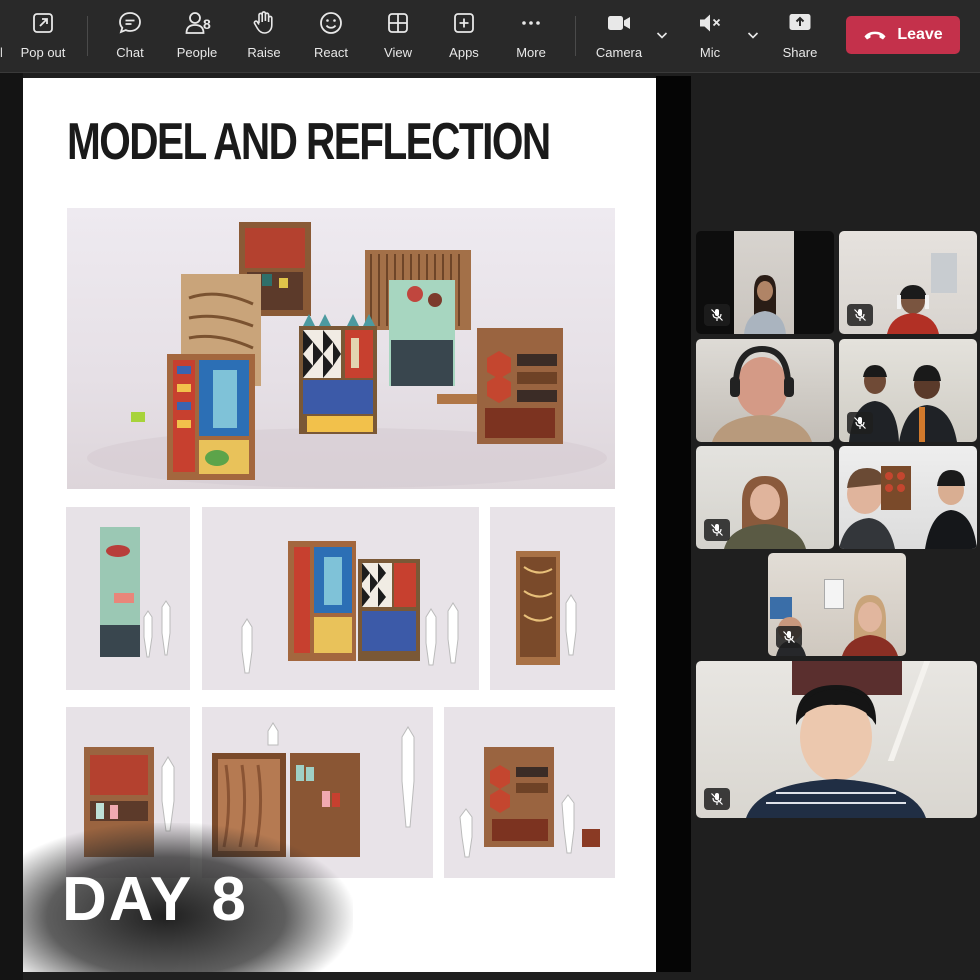  What do you see at coordinates (331, 52) in the screenshot?
I see `react-label: React` at bounding box center [331, 52].